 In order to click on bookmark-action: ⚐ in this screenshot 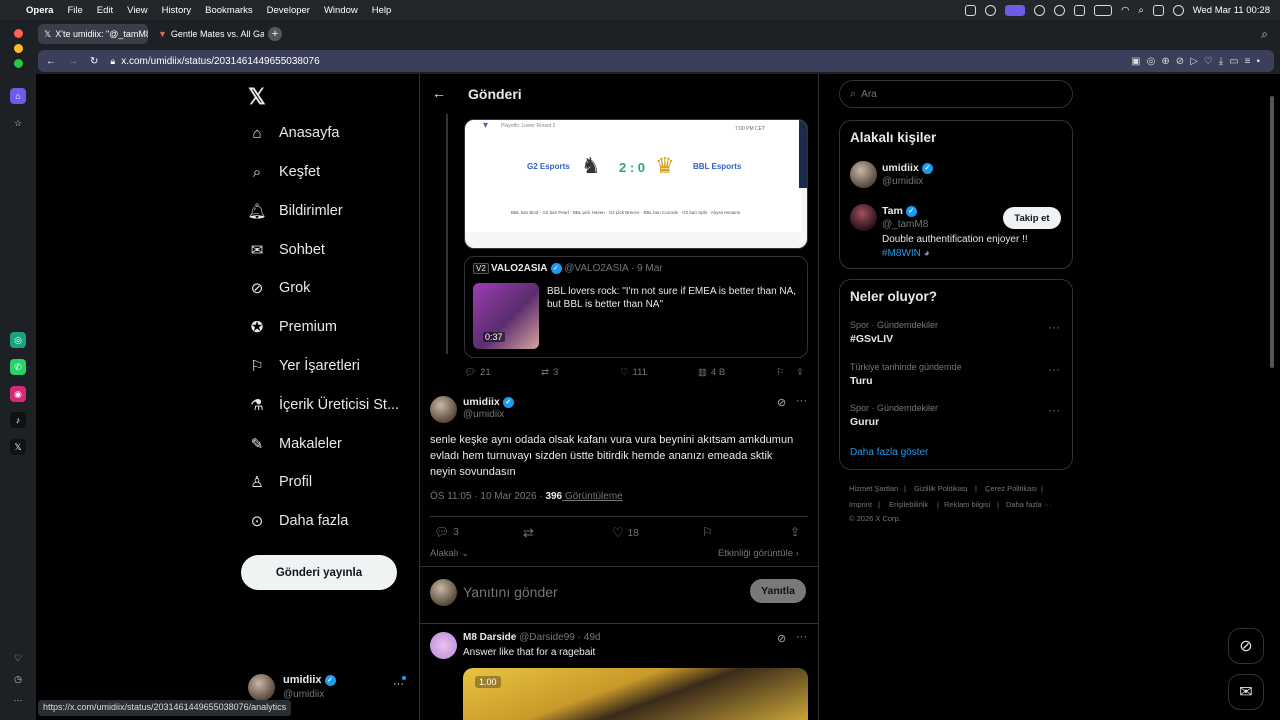, I will do `click(707, 532)`.